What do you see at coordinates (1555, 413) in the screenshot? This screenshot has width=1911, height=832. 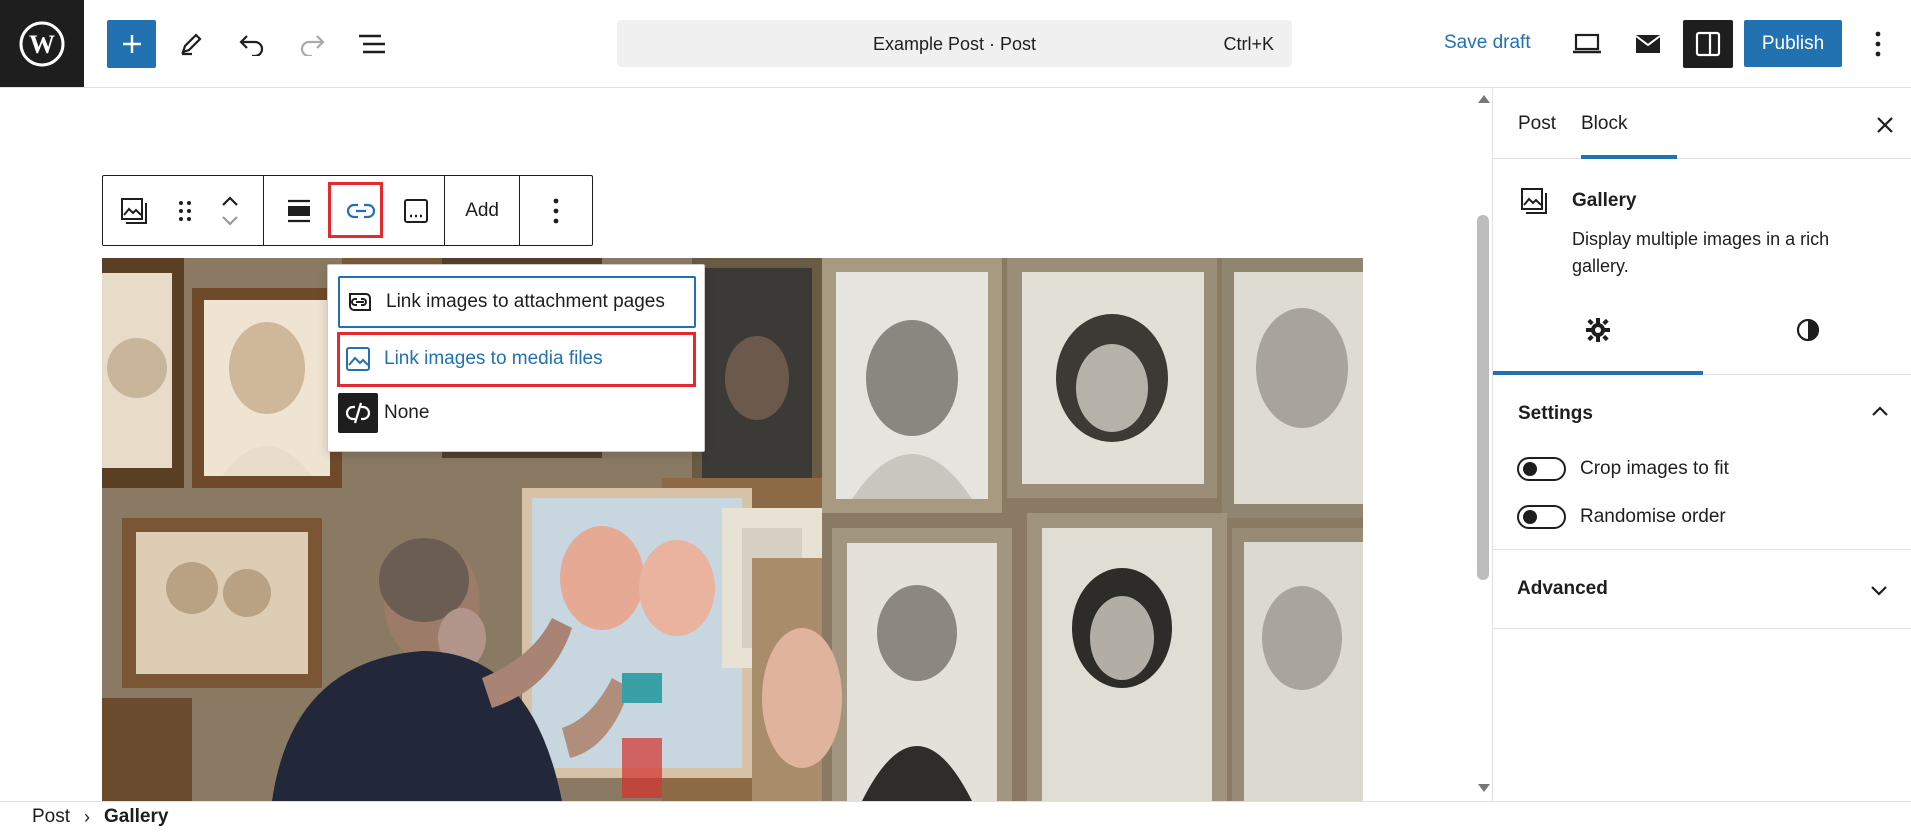 I see `panel-title: Settings` at bounding box center [1555, 413].